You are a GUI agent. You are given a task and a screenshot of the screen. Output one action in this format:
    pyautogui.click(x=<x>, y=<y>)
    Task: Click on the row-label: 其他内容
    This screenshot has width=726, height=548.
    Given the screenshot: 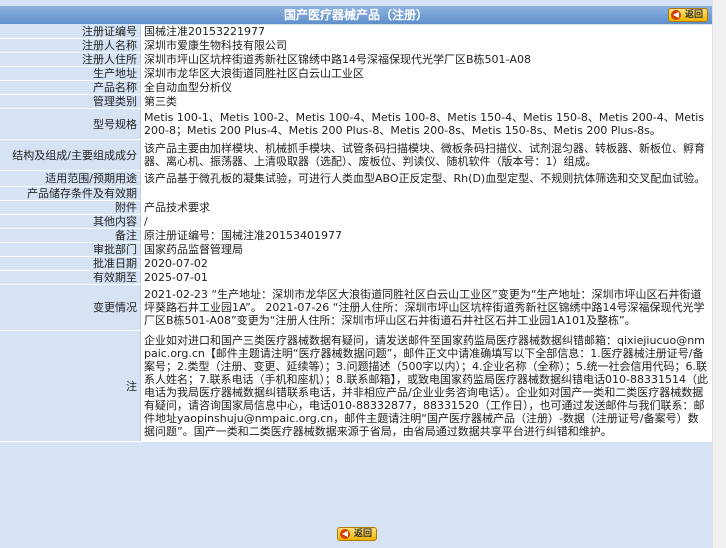 What is the action you would take?
    pyautogui.click(x=70, y=221)
    